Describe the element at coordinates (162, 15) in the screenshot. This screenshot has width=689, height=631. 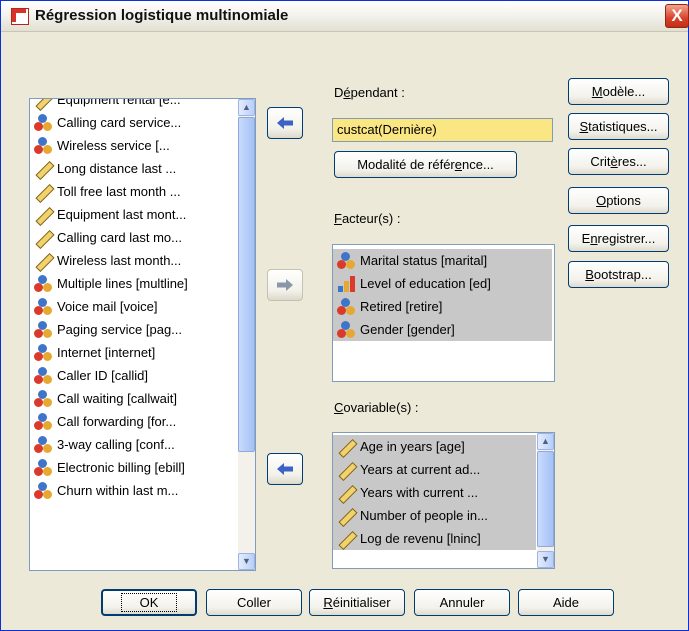
I see `window-title: Régression logistique multinomiale` at that location.